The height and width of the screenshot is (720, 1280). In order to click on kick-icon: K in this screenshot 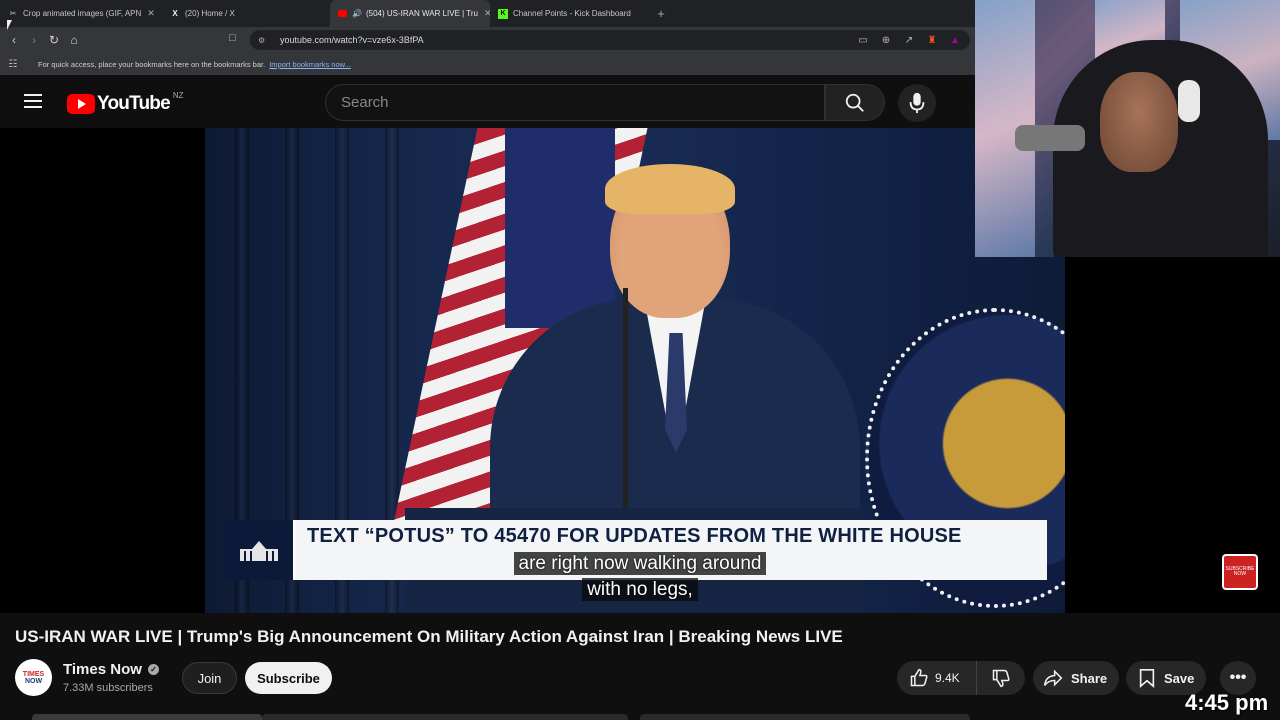, I will do `click(503, 13)`.